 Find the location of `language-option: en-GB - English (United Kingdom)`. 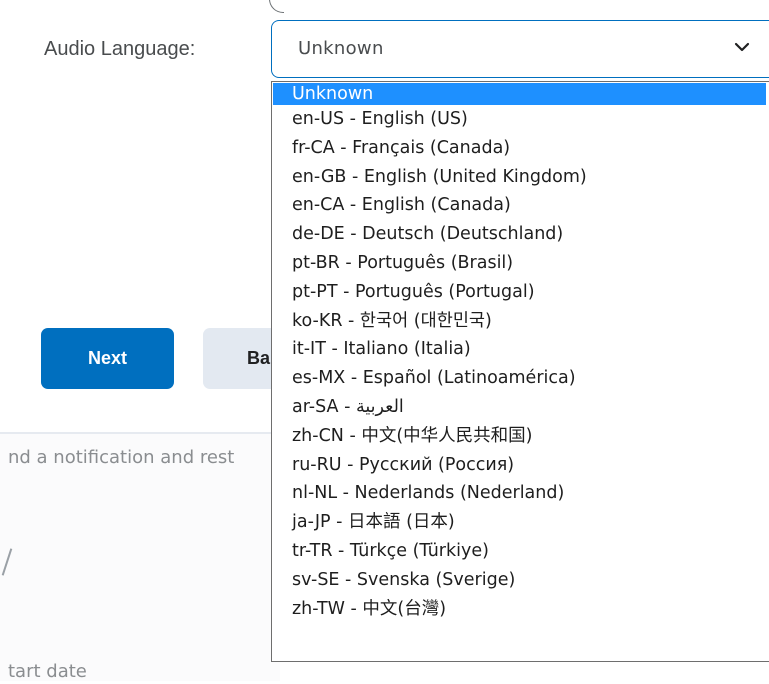

language-option: en-GB - English (United Kingdom) is located at coordinates (520, 177).